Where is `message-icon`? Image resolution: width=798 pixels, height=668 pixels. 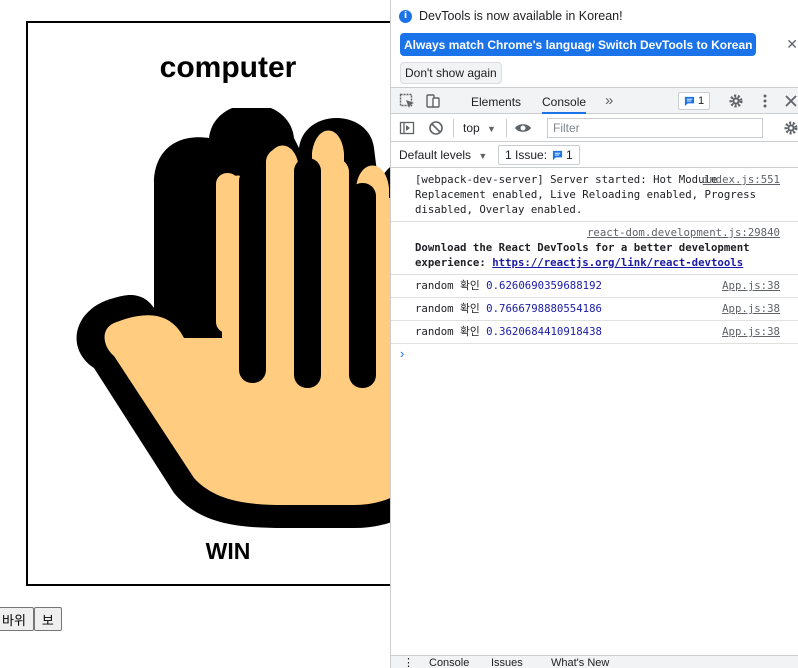 message-icon is located at coordinates (689, 101).